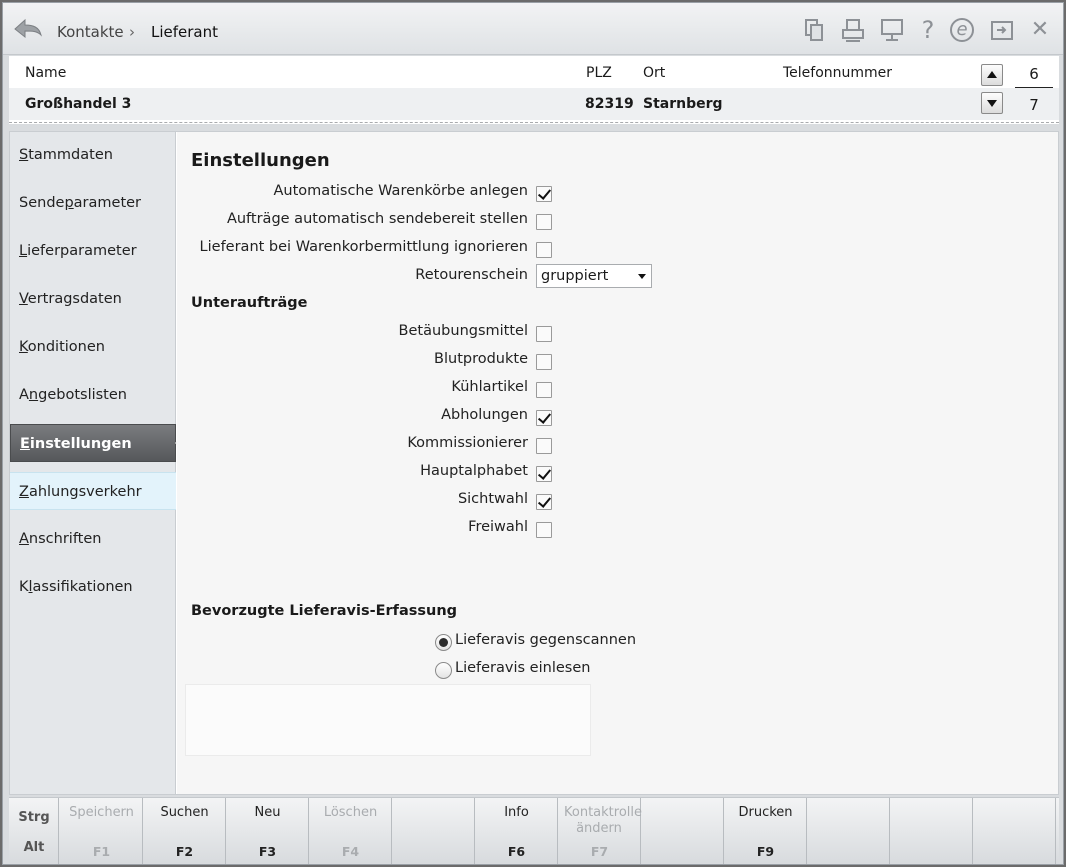 The image size is (1066, 867). I want to click on help-icon: ?, so click(928, 30).